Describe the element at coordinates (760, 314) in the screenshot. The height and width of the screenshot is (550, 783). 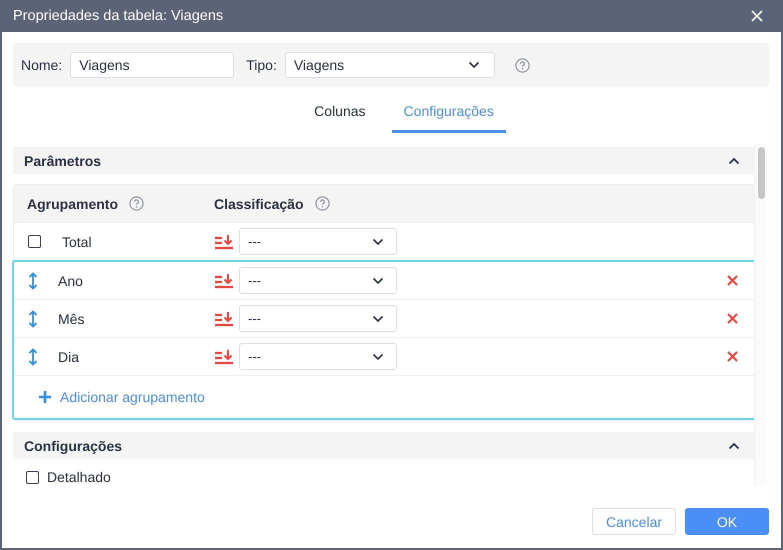
I see `scrollbar` at that location.